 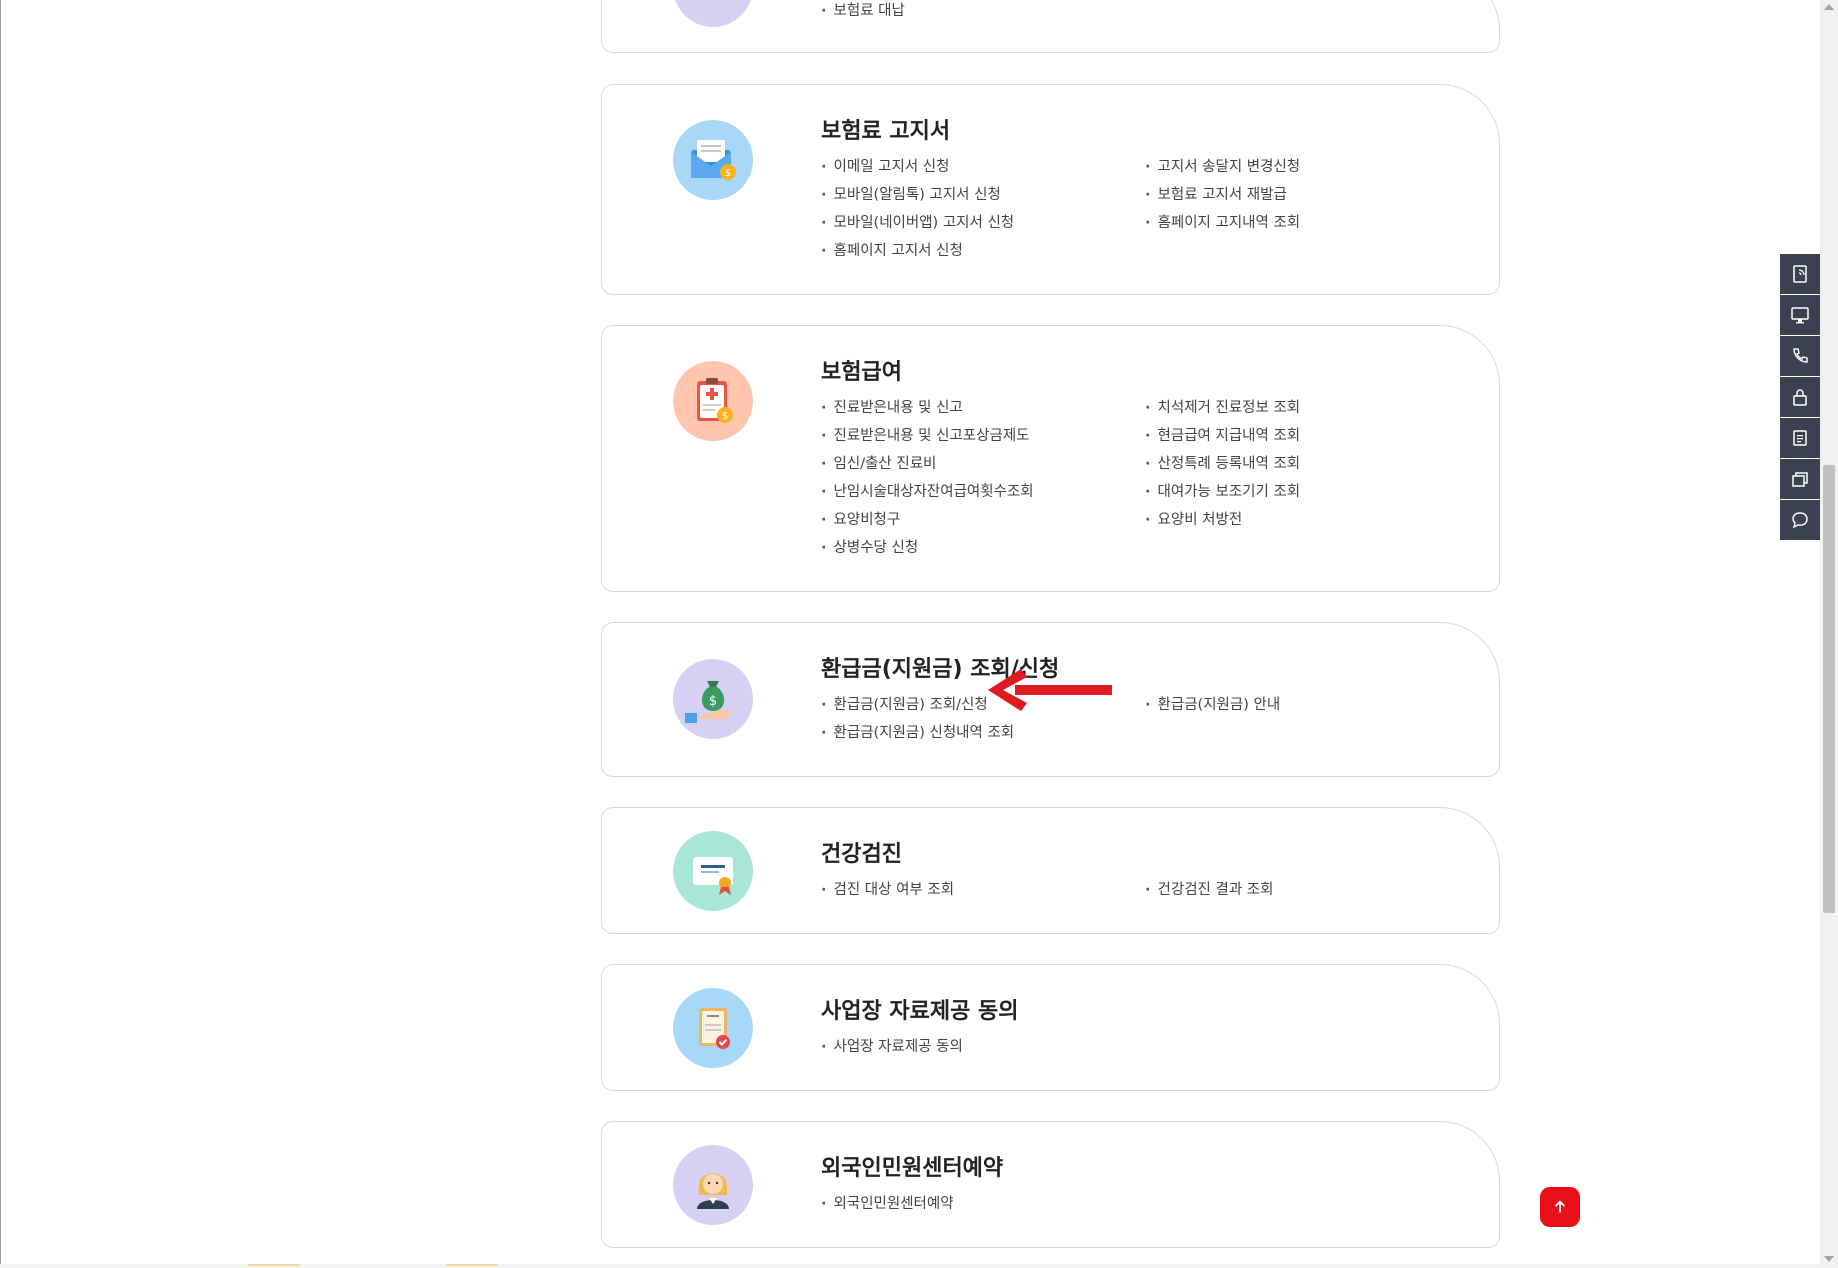 What do you see at coordinates (927, 520) in the screenshot?
I see `list-item: 요양비청구` at bounding box center [927, 520].